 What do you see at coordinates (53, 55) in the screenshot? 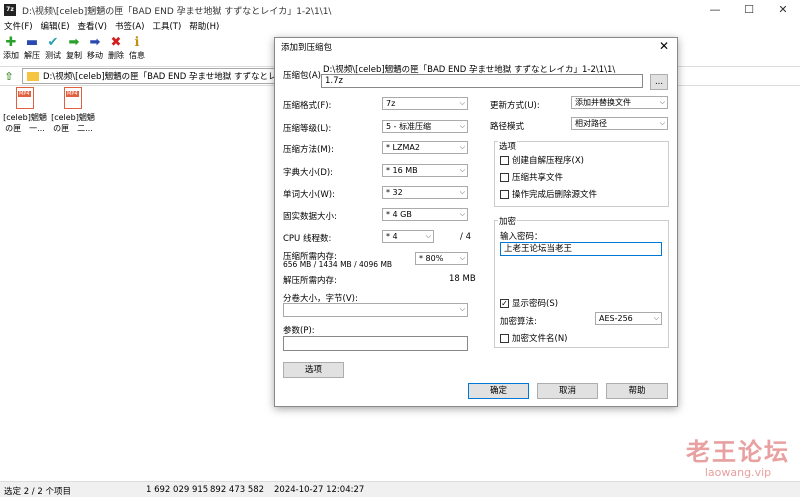
I see `test-label: 测试` at bounding box center [53, 55].